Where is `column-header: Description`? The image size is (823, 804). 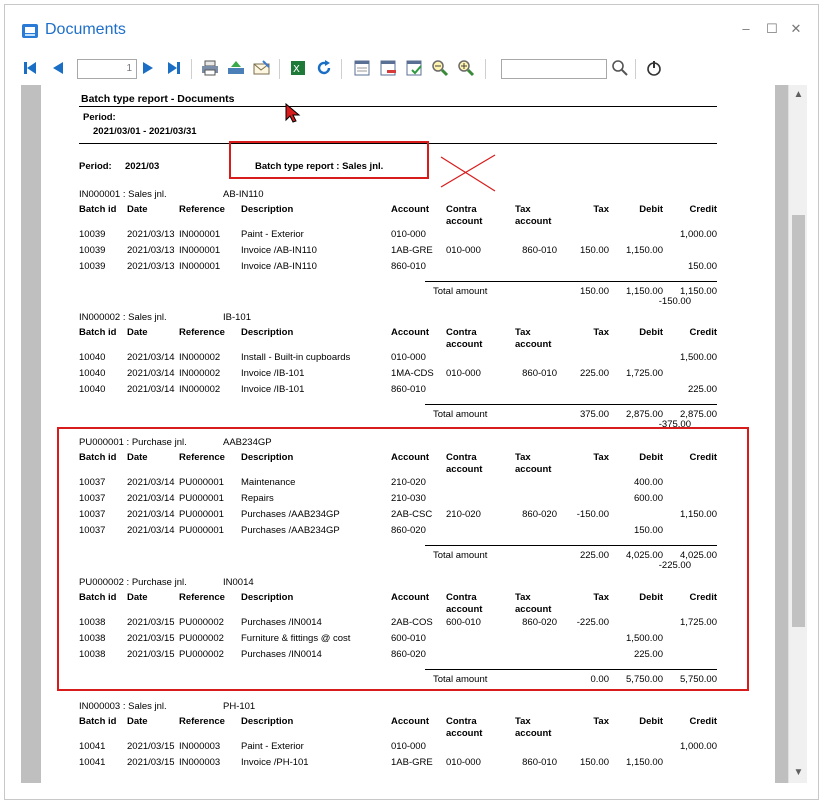 column-header: Description is located at coordinates (267, 209).